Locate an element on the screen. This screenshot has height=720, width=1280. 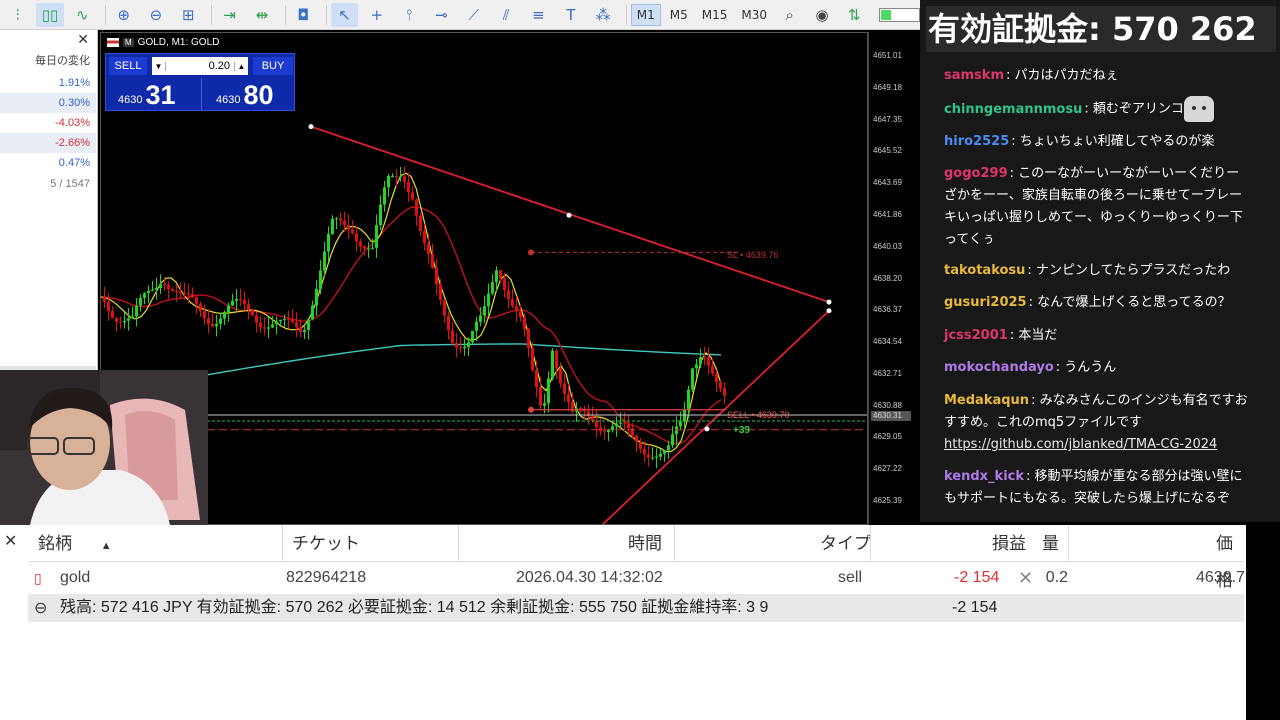
vertical-line-icon: ⫯ is located at coordinates (408, 15).